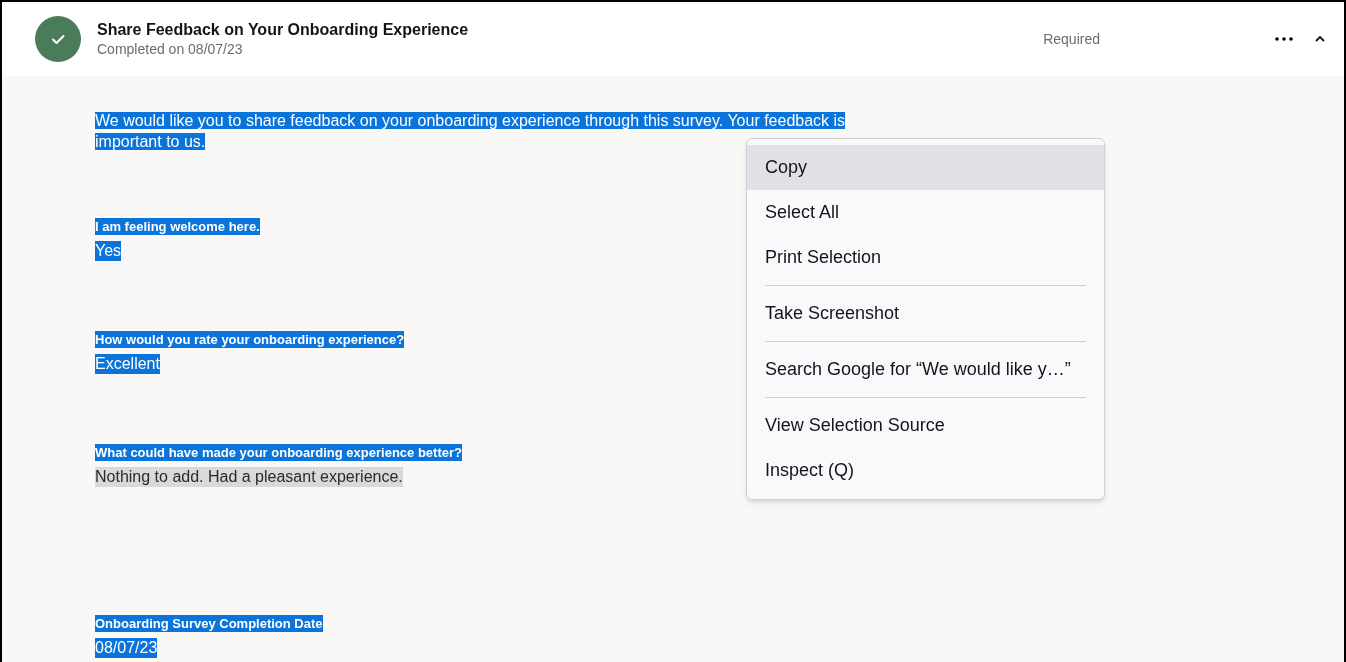 The width and height of the screenshot is (1346, 662). I want to click on answer-text: Excellent, so click(127, 364).